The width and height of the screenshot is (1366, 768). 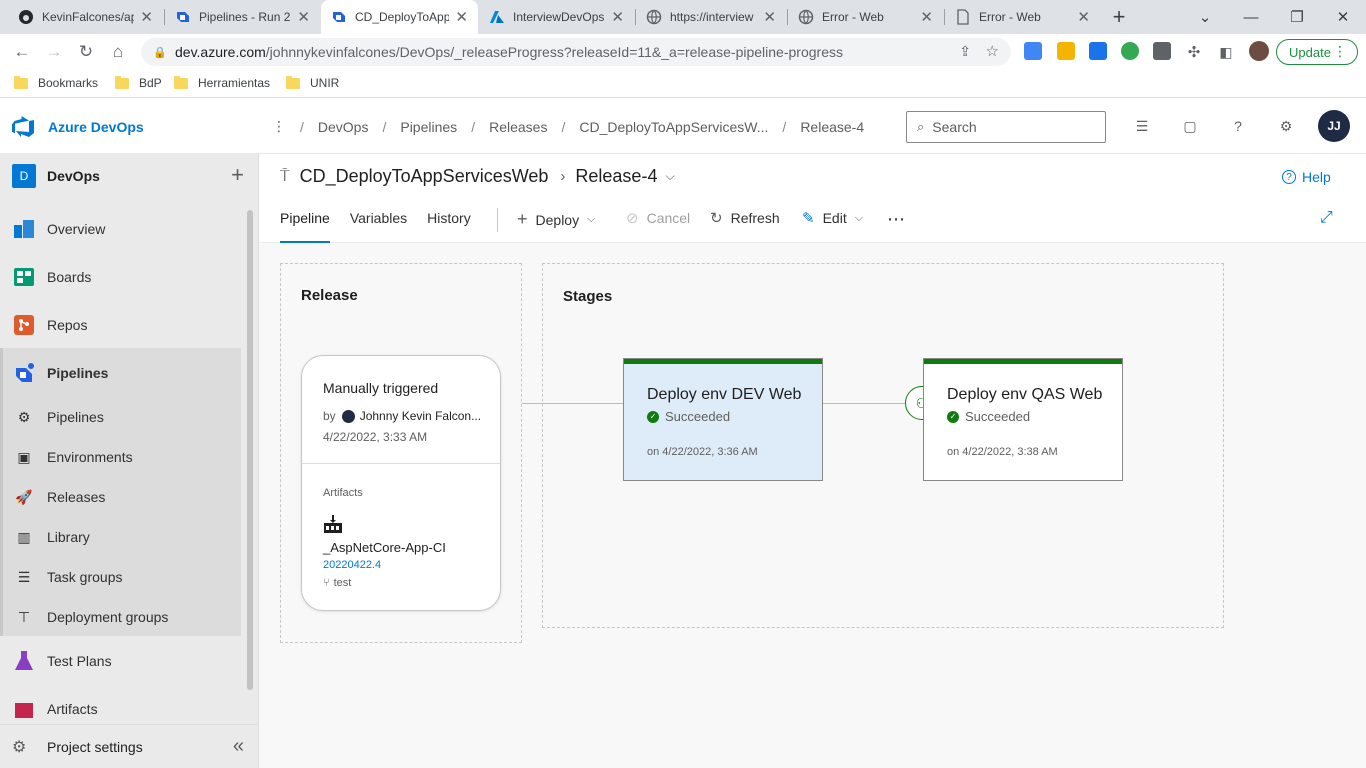 What do you see at coordinates (222, 82) in the screenshot?
I see `bookmark-item: Herramientas` at bounding box center [222, 82].